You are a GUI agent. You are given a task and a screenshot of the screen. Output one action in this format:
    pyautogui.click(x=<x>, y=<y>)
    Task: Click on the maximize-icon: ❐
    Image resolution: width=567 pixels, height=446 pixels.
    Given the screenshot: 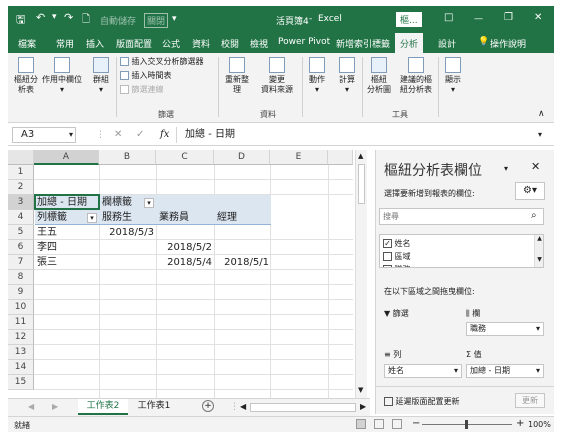 What is the action you would take?
    pyautogui.click(x=508, y=17)
    